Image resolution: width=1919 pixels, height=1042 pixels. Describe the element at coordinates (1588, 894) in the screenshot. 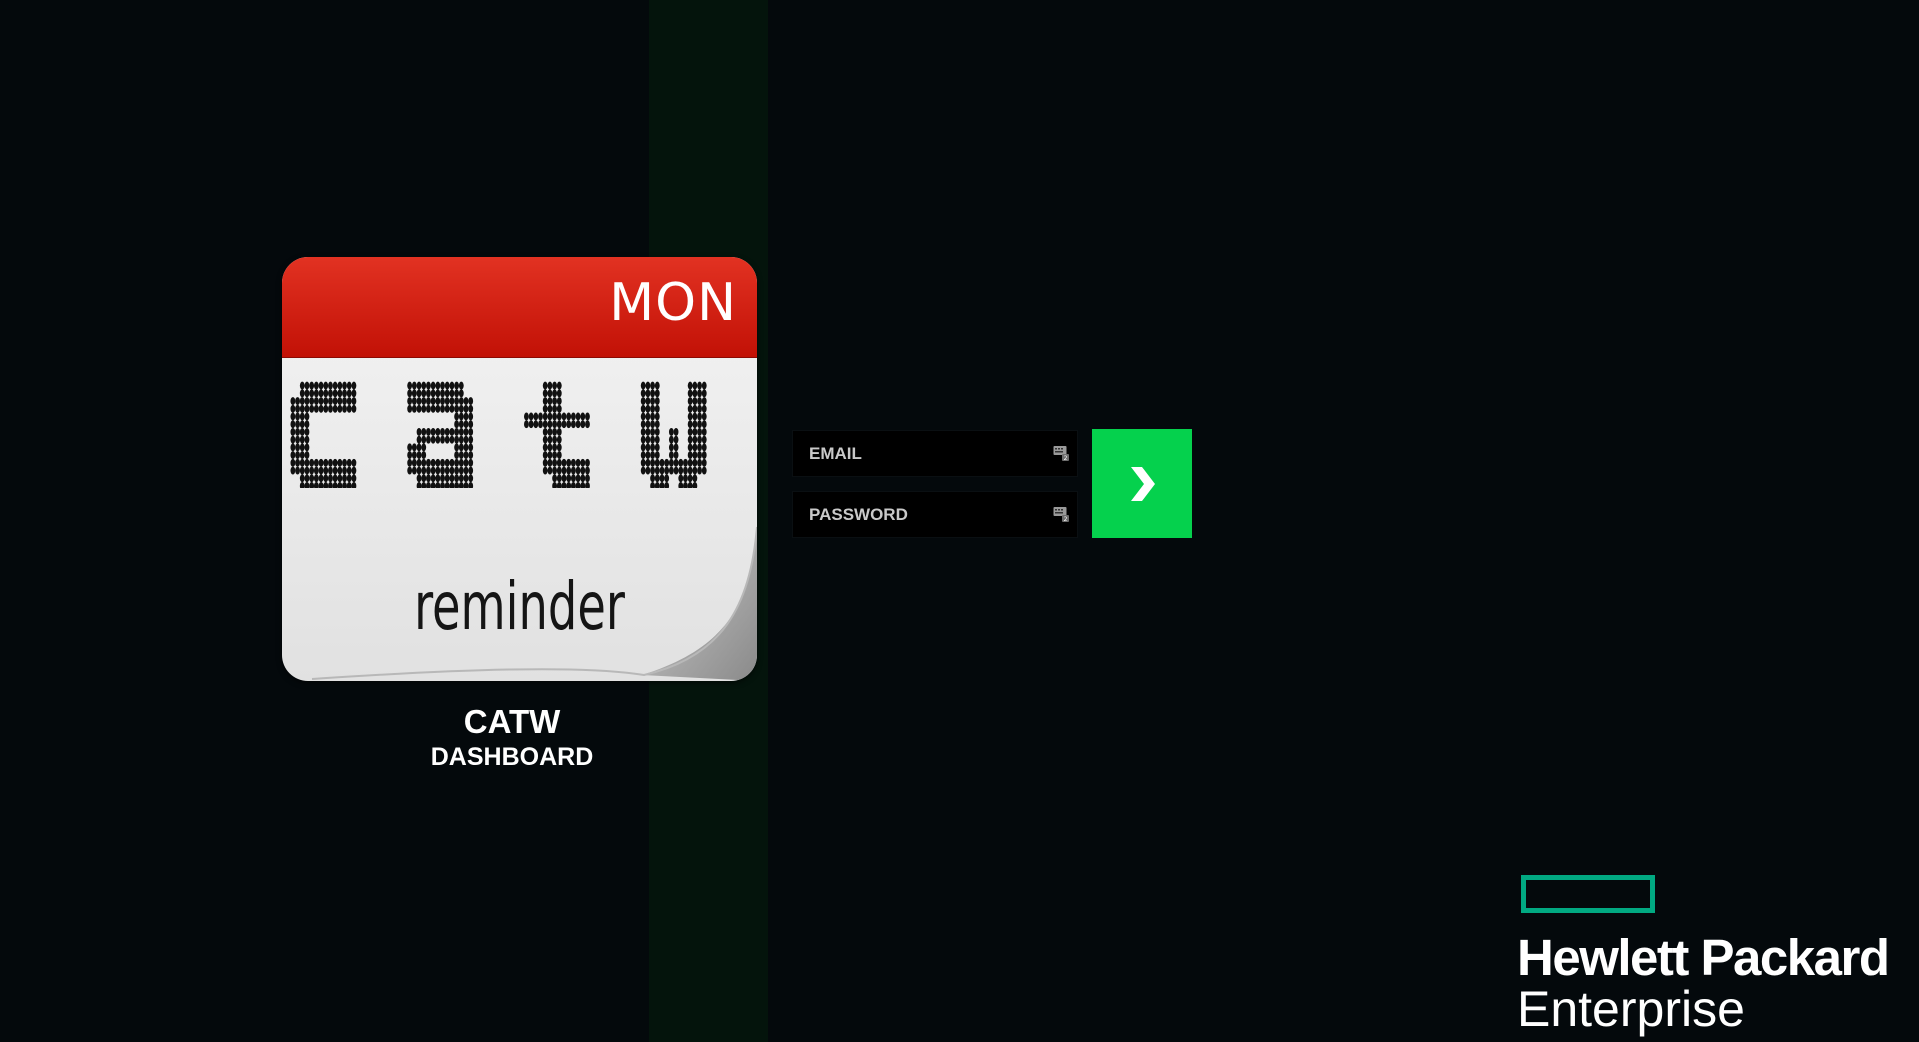

I see `hpe-logo-rectangle` at that location.